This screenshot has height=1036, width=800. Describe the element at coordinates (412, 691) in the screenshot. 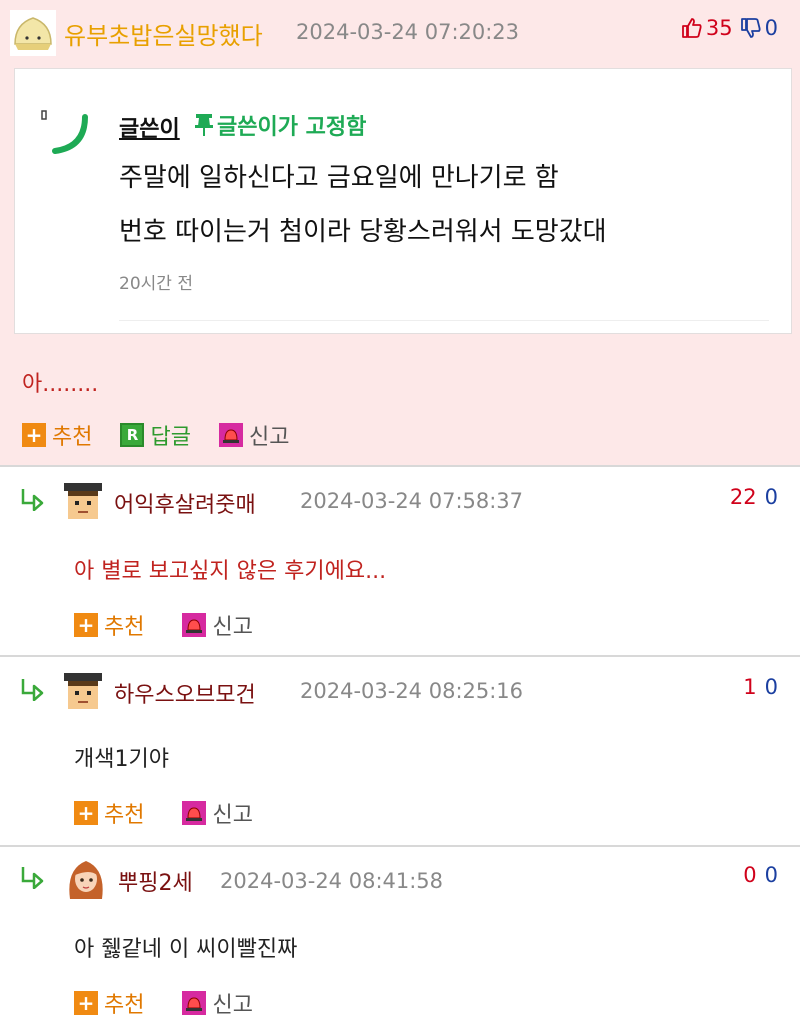

I see `comment-date: 2024-03-24 08:25:16` at that location.